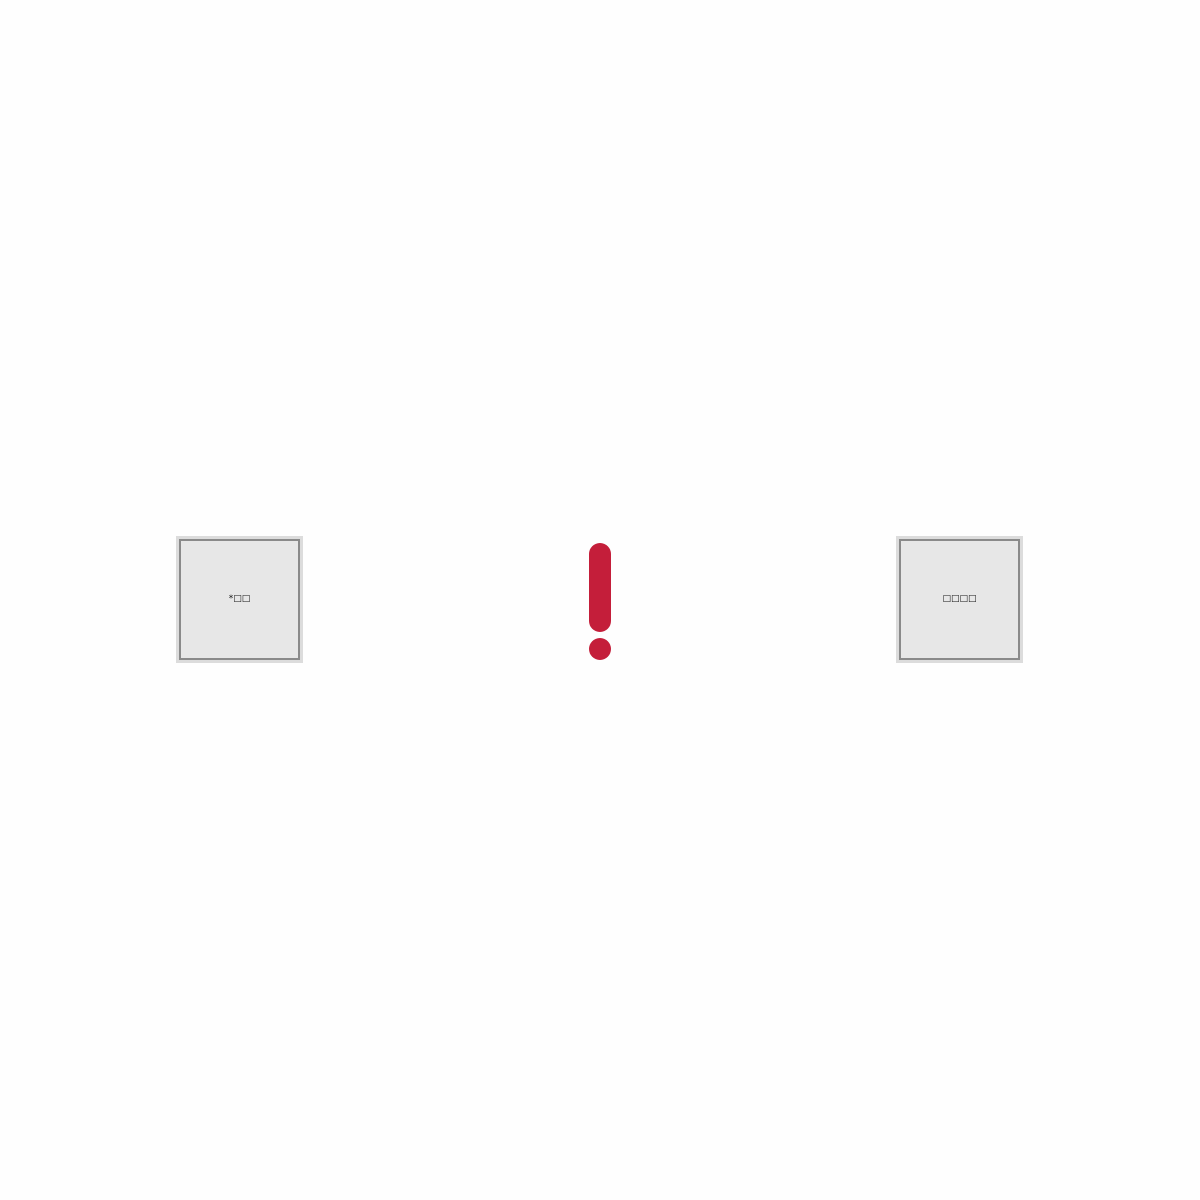  I want to click on exclamation-icon, so click(600, 602).